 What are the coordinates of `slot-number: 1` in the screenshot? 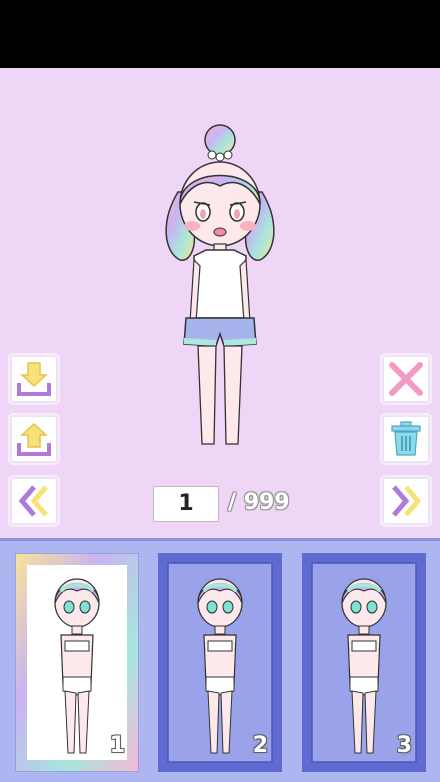 It's located at (117, 745).